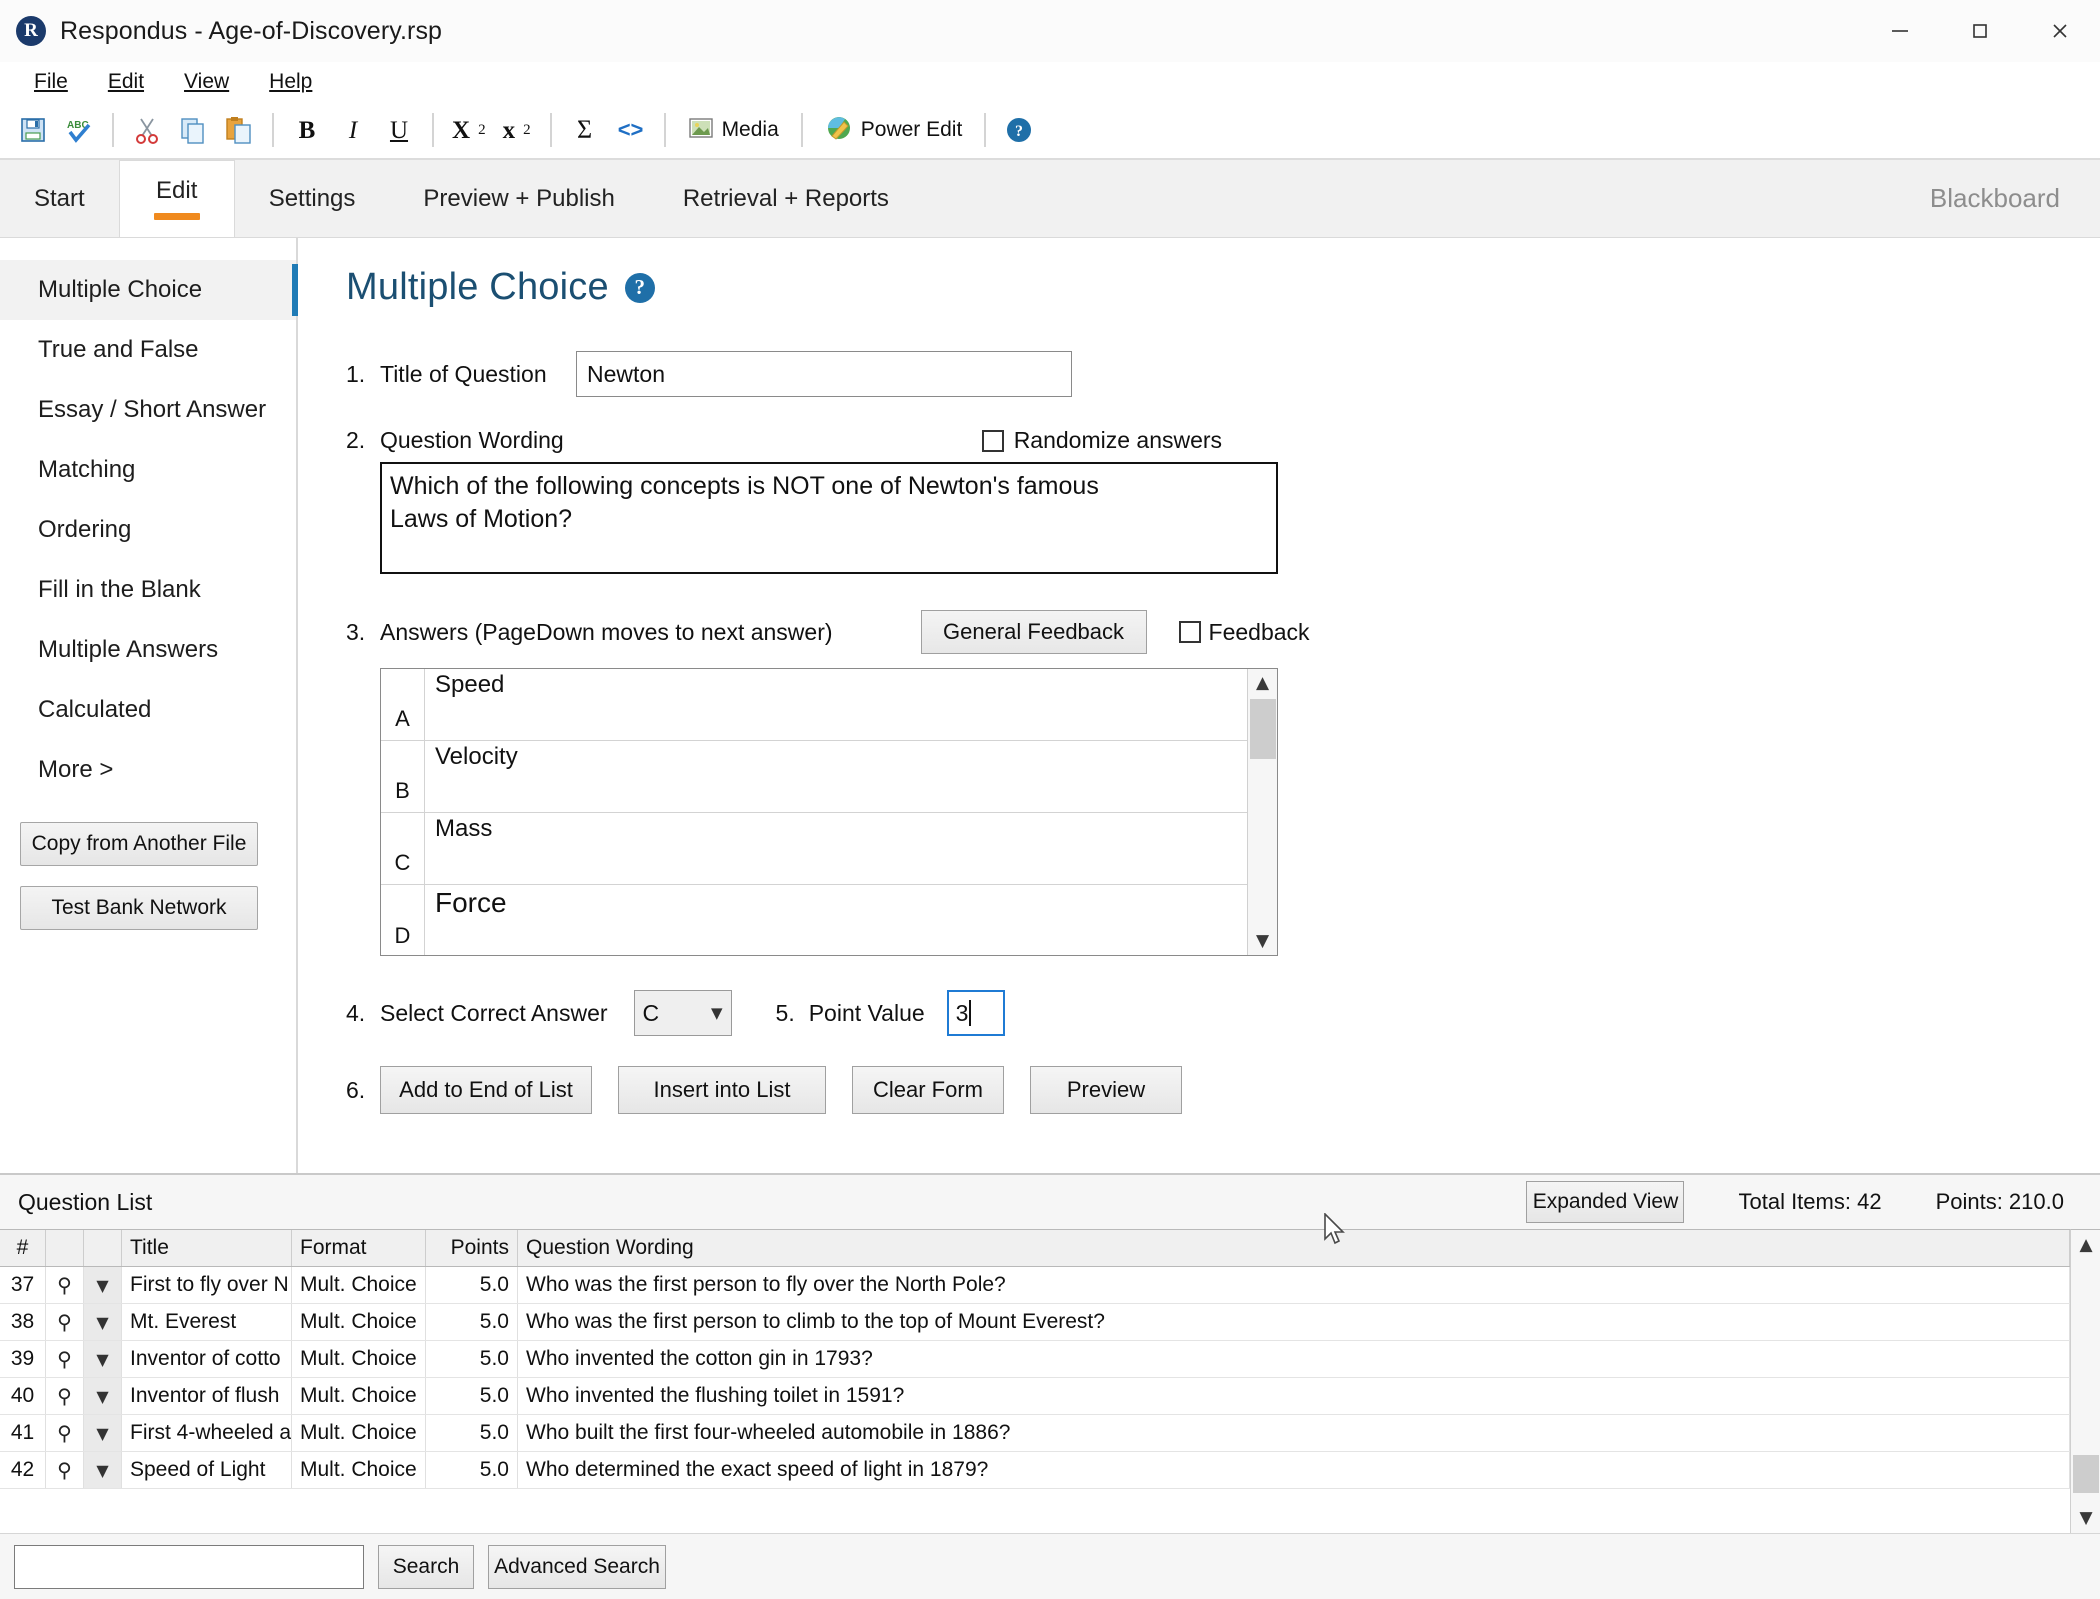  I want to click on sidebar-item-true-and-false: True and False, so click(148, 350).